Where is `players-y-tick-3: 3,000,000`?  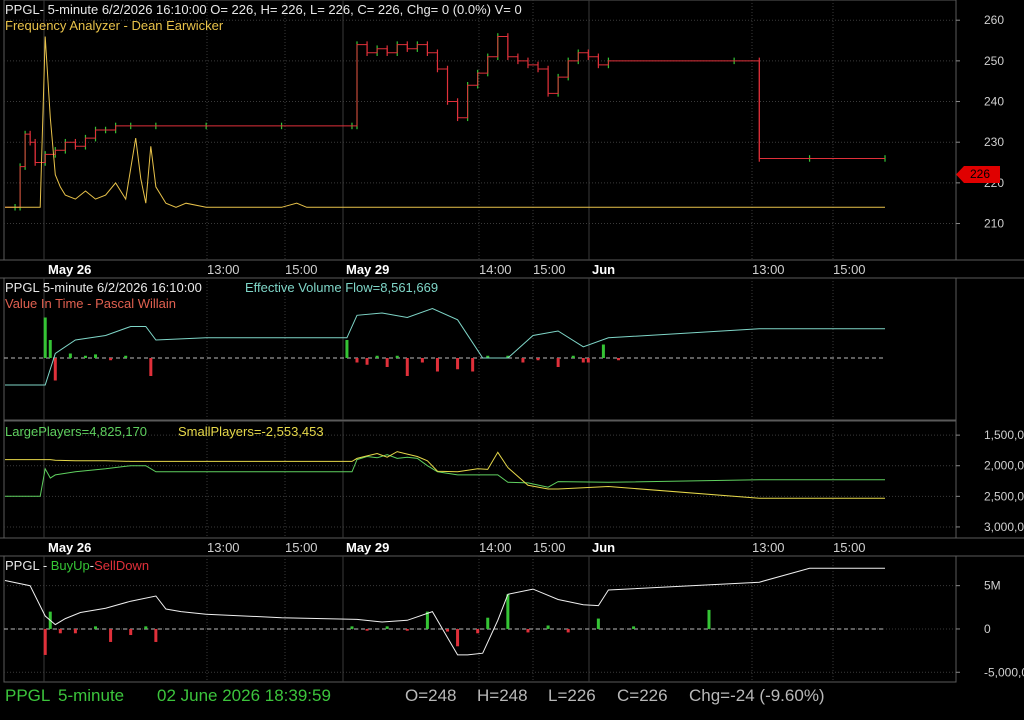
players-y-tick-3: 3,000,000 is located at coordinates (1004, 527).